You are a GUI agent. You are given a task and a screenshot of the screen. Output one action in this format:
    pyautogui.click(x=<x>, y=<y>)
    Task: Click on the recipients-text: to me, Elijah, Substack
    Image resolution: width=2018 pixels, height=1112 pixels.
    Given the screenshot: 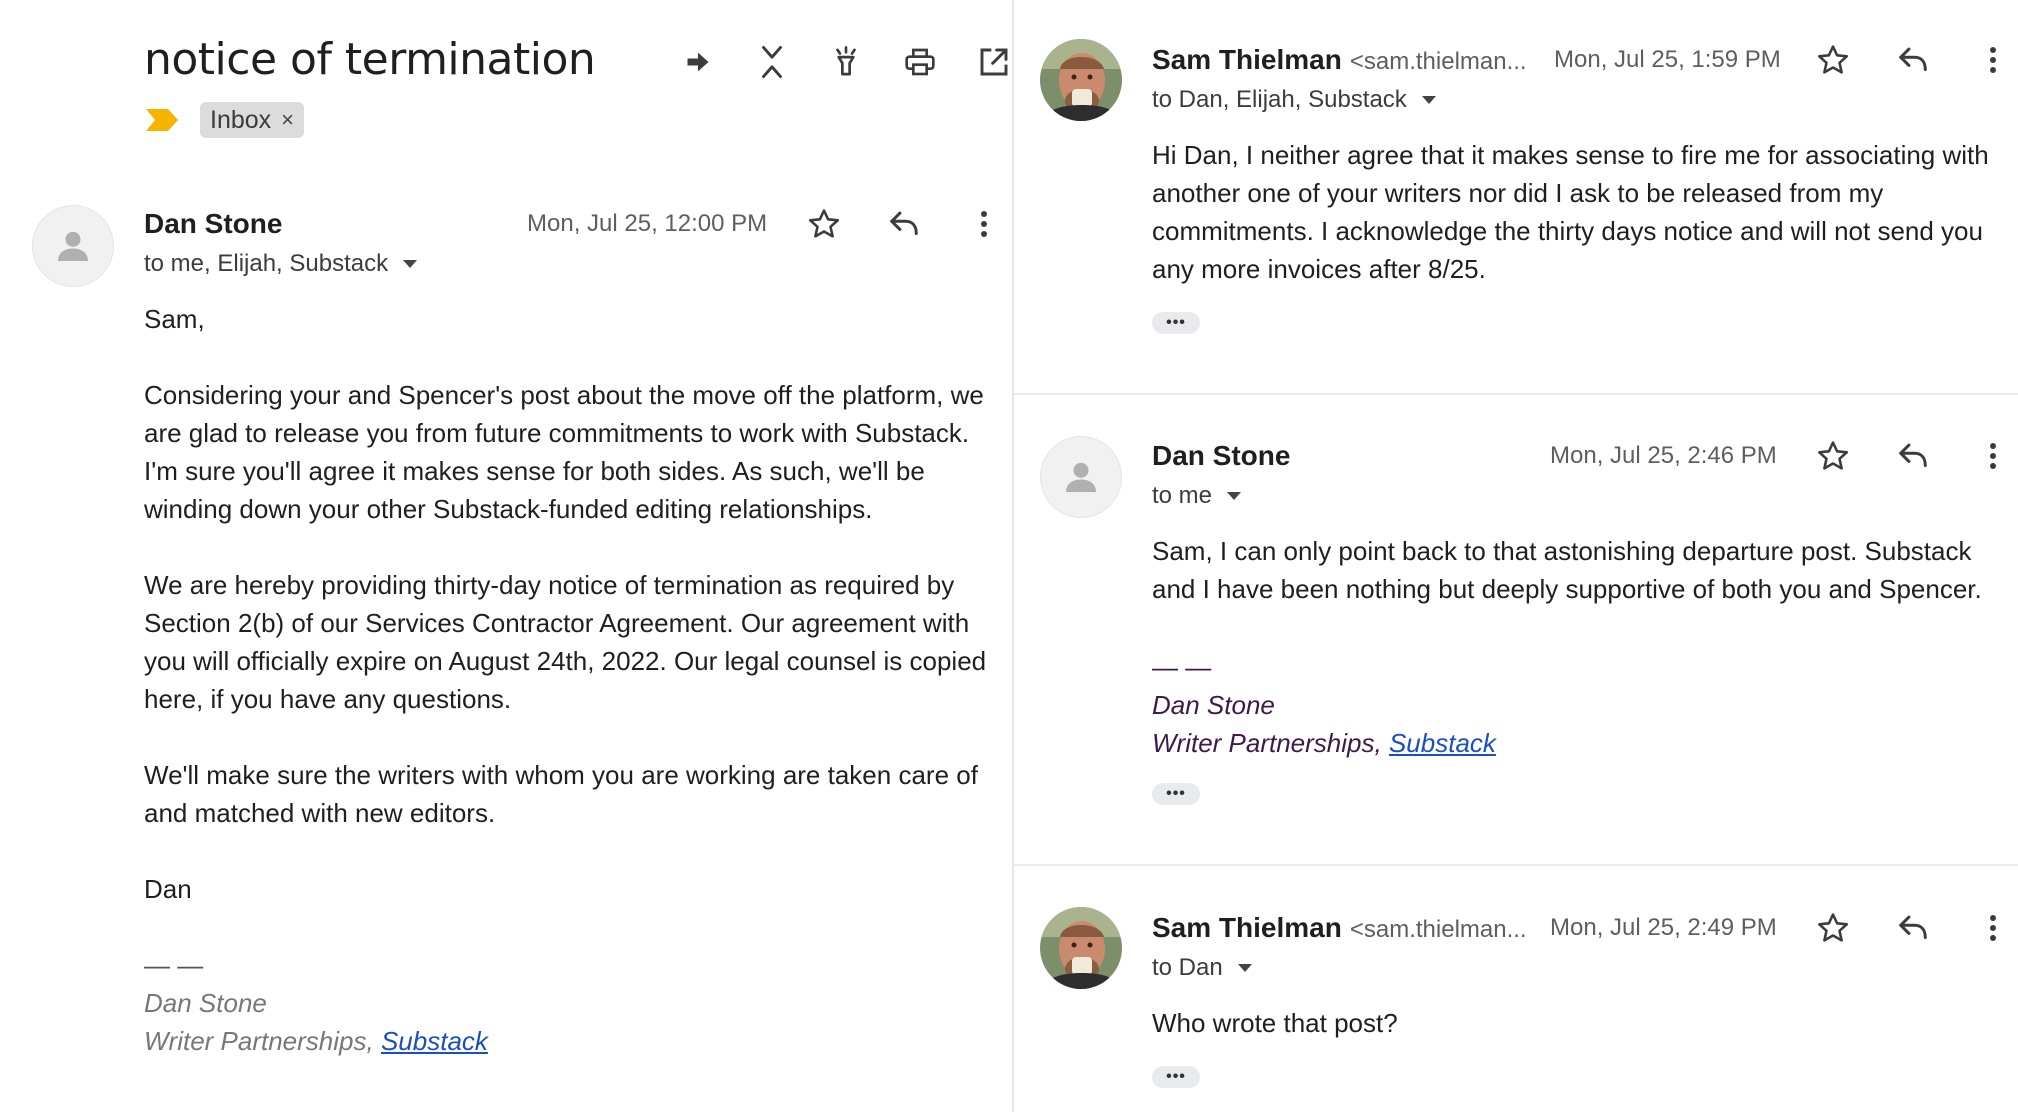 What is the action you would take?
    pyautogui.click(x=266, y=264)
    